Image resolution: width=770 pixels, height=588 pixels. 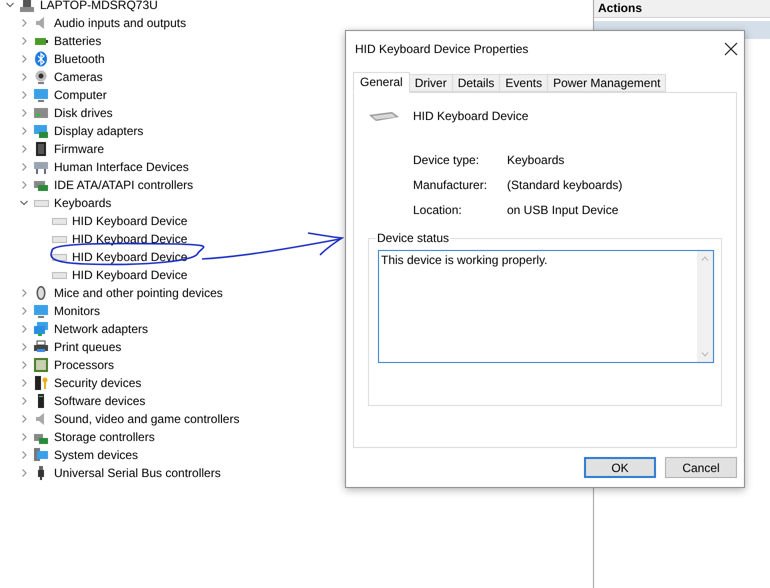 I want to click on tab: Power Management, so click(x=606, y=83).